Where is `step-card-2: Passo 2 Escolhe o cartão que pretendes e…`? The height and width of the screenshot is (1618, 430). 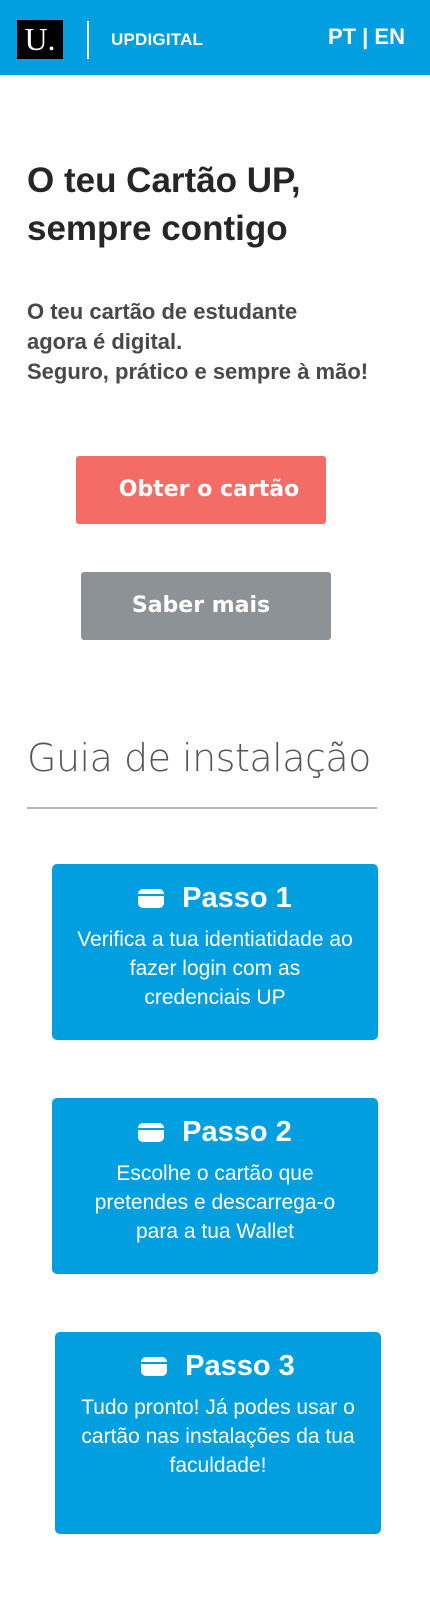
step-card-2: Passo 2 Escolhe o cartão que pretendes e… is located at coordinates (215, 1186).